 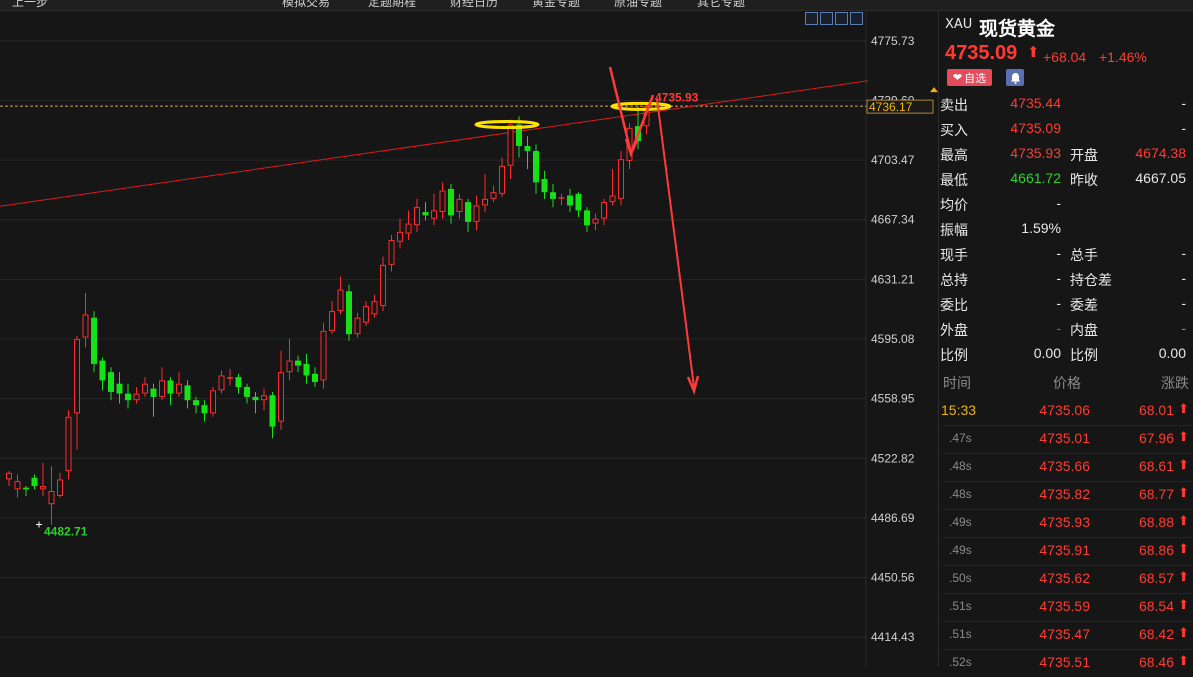 What do you see at coordinates (1064, 410) in the screenshot?
I see `tick-price: 4735.06` at bounding box center [1064, 410].